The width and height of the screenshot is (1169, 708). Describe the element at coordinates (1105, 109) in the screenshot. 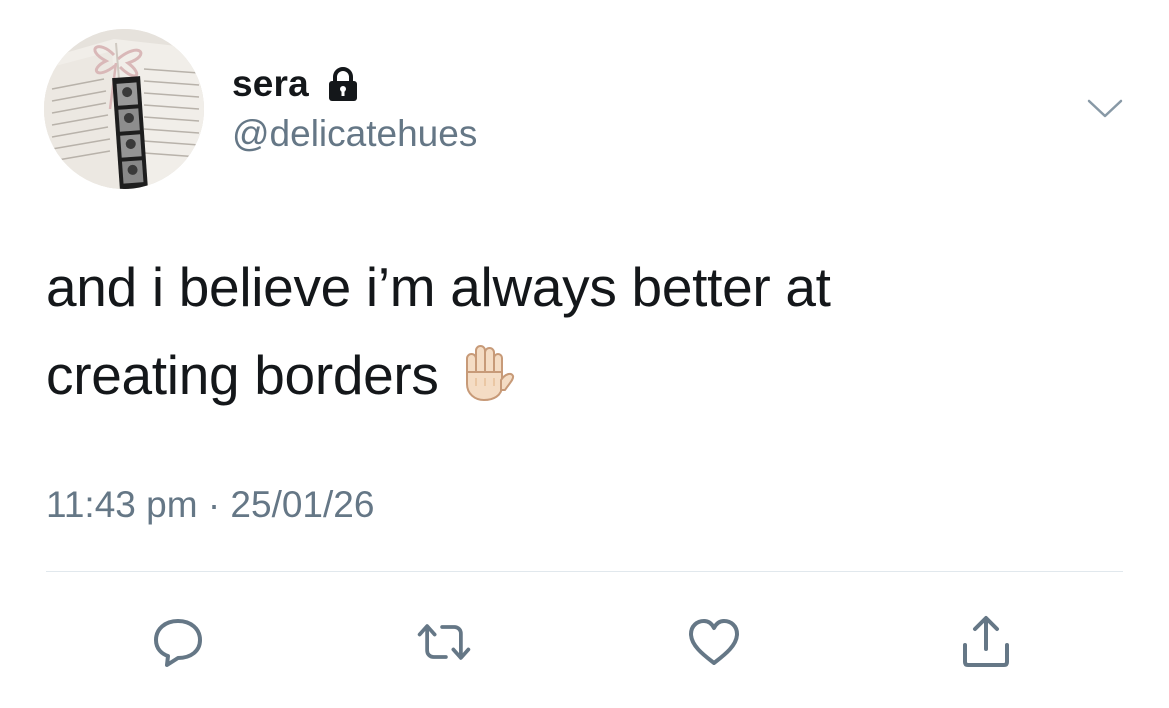

I see `chevron-down-icon` at that location.